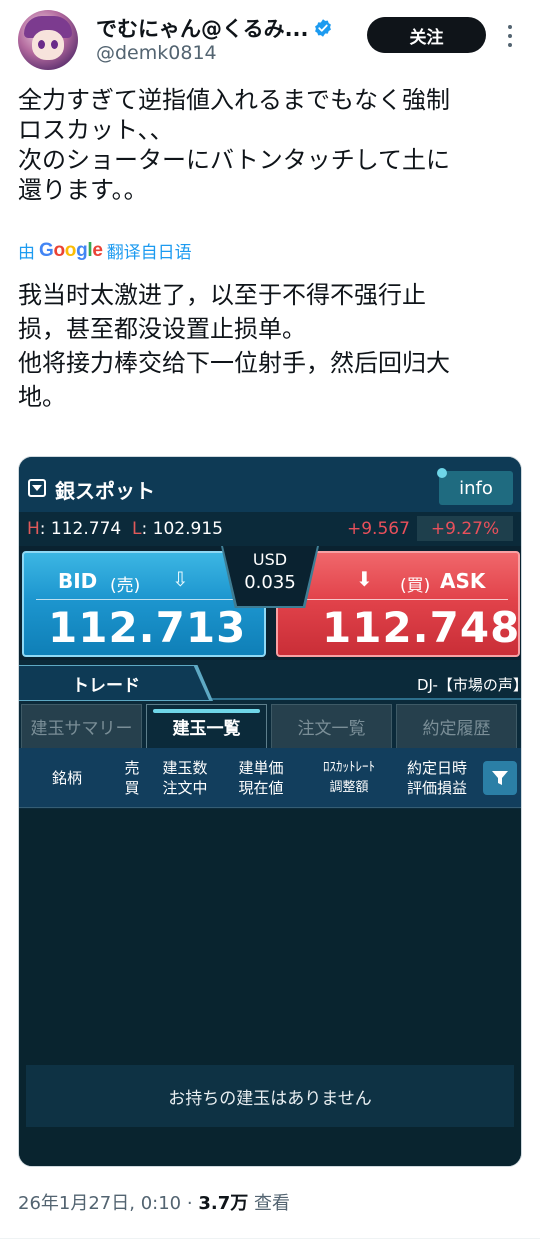  I want to click on ask-label: ASK, so click(463, 581).